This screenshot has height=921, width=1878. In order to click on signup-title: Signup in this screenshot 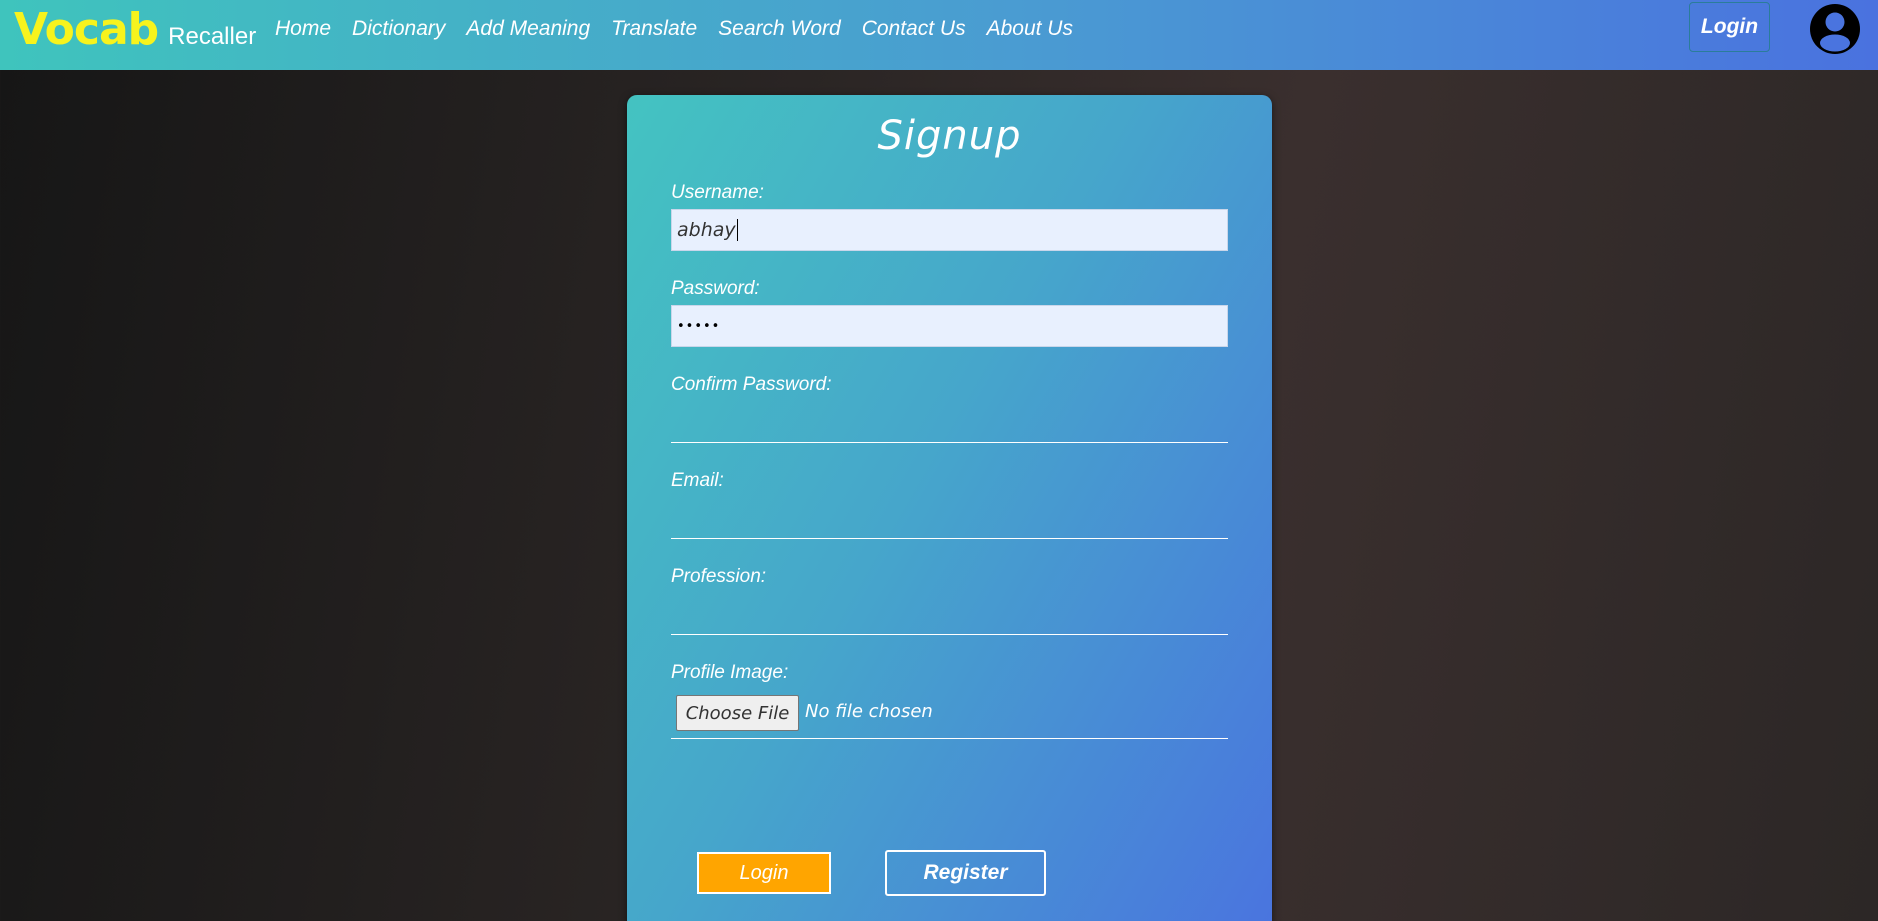, I will do `click(949, 136)`.